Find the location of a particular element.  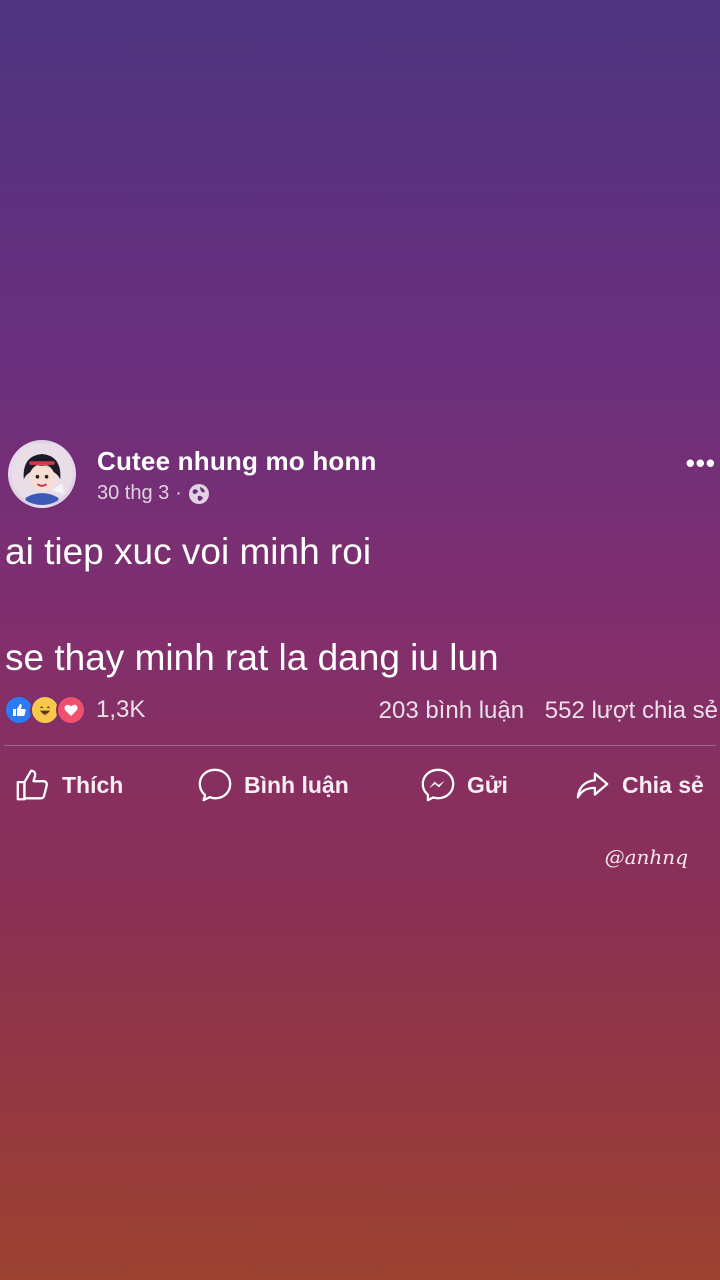

comment-button: Bình luận is located at coordinates (272, 785).